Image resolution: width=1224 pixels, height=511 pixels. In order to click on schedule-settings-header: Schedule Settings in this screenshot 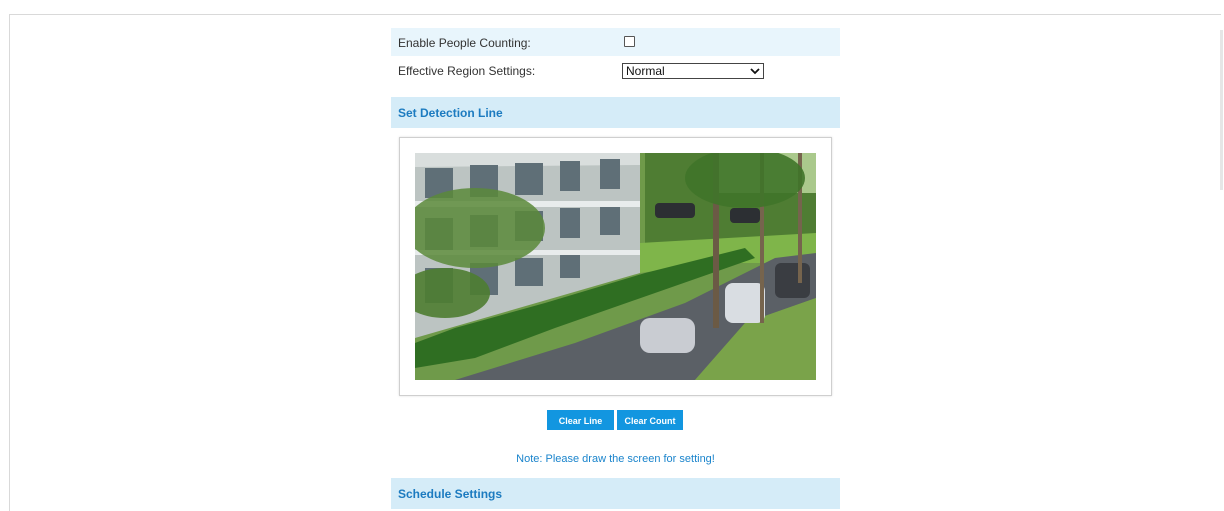, I will do `click(615, 493)`.